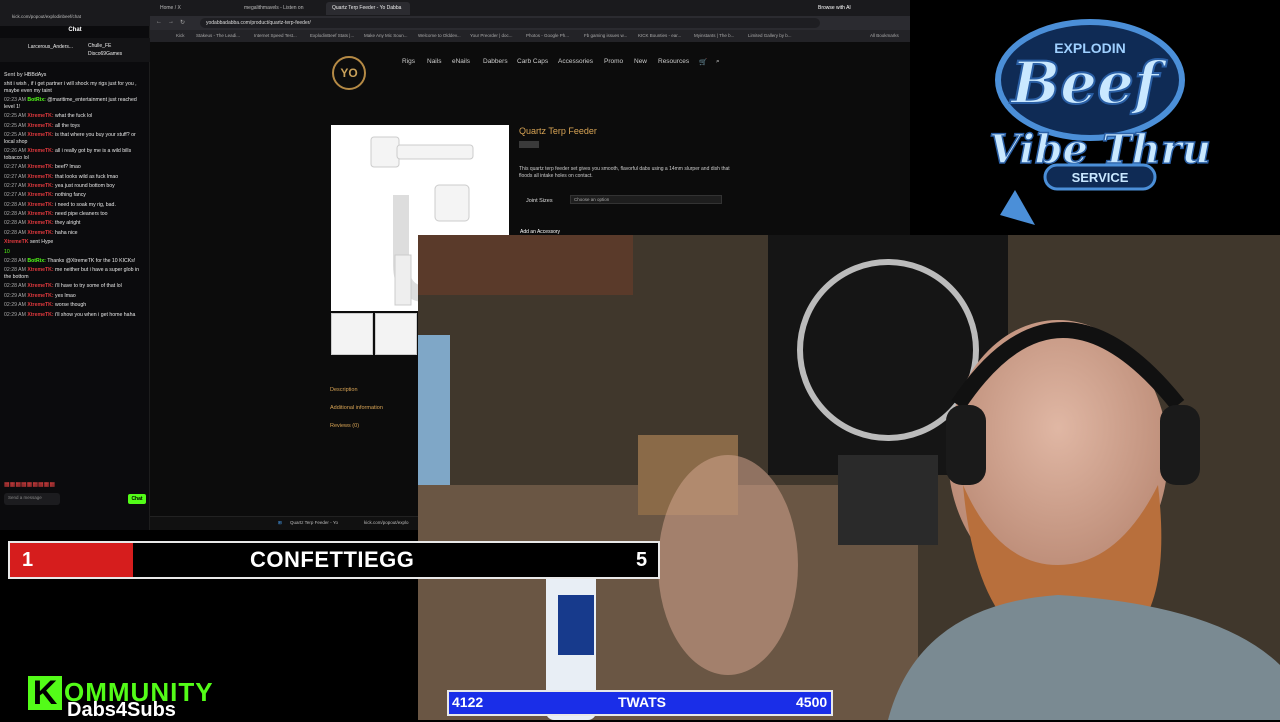 This screenshot has width=1280, height=722. Describe the element at coordinates (75, 30) in the screenshot. I see `chat-title: Chat` at that location.